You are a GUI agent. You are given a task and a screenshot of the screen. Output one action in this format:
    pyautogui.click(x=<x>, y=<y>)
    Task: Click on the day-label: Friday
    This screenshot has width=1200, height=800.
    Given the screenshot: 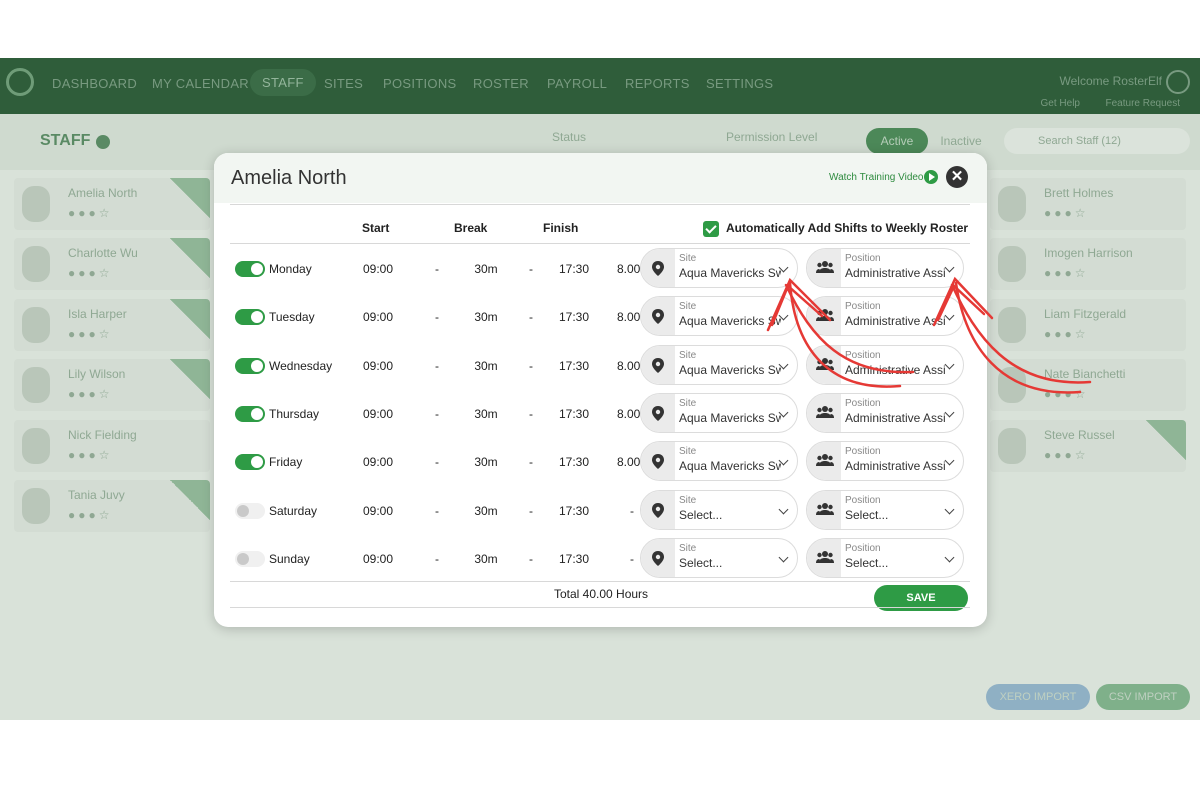 What is the action you would take?
    pyautogui.click(x=286, y=462)
    